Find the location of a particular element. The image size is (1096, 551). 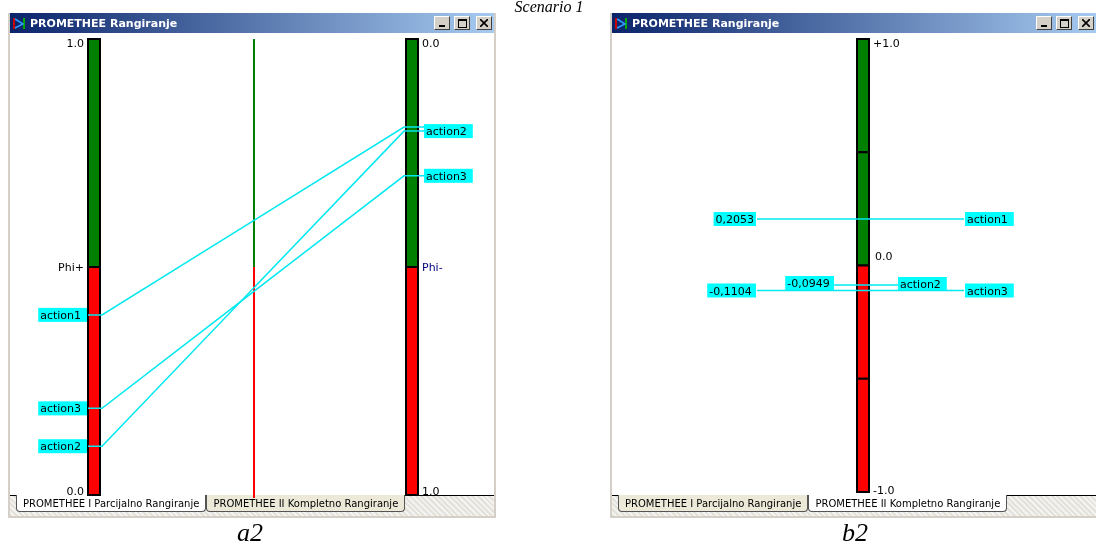

figure-caption: b2 is located at coordinates (855, 533).